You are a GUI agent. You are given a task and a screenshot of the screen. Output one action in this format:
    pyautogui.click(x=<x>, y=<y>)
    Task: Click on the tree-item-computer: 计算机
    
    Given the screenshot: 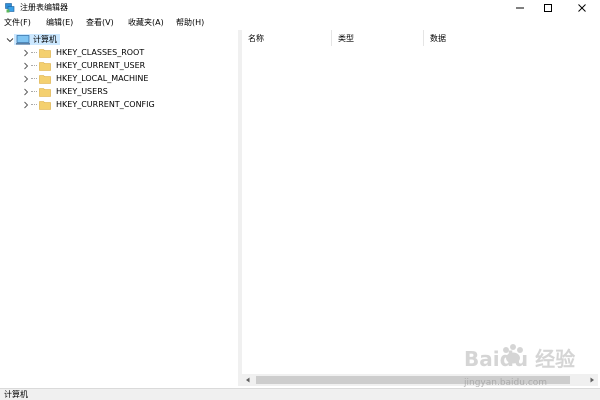 What is the action you would take?
    pyautogui.click(x=33, y=39)
    